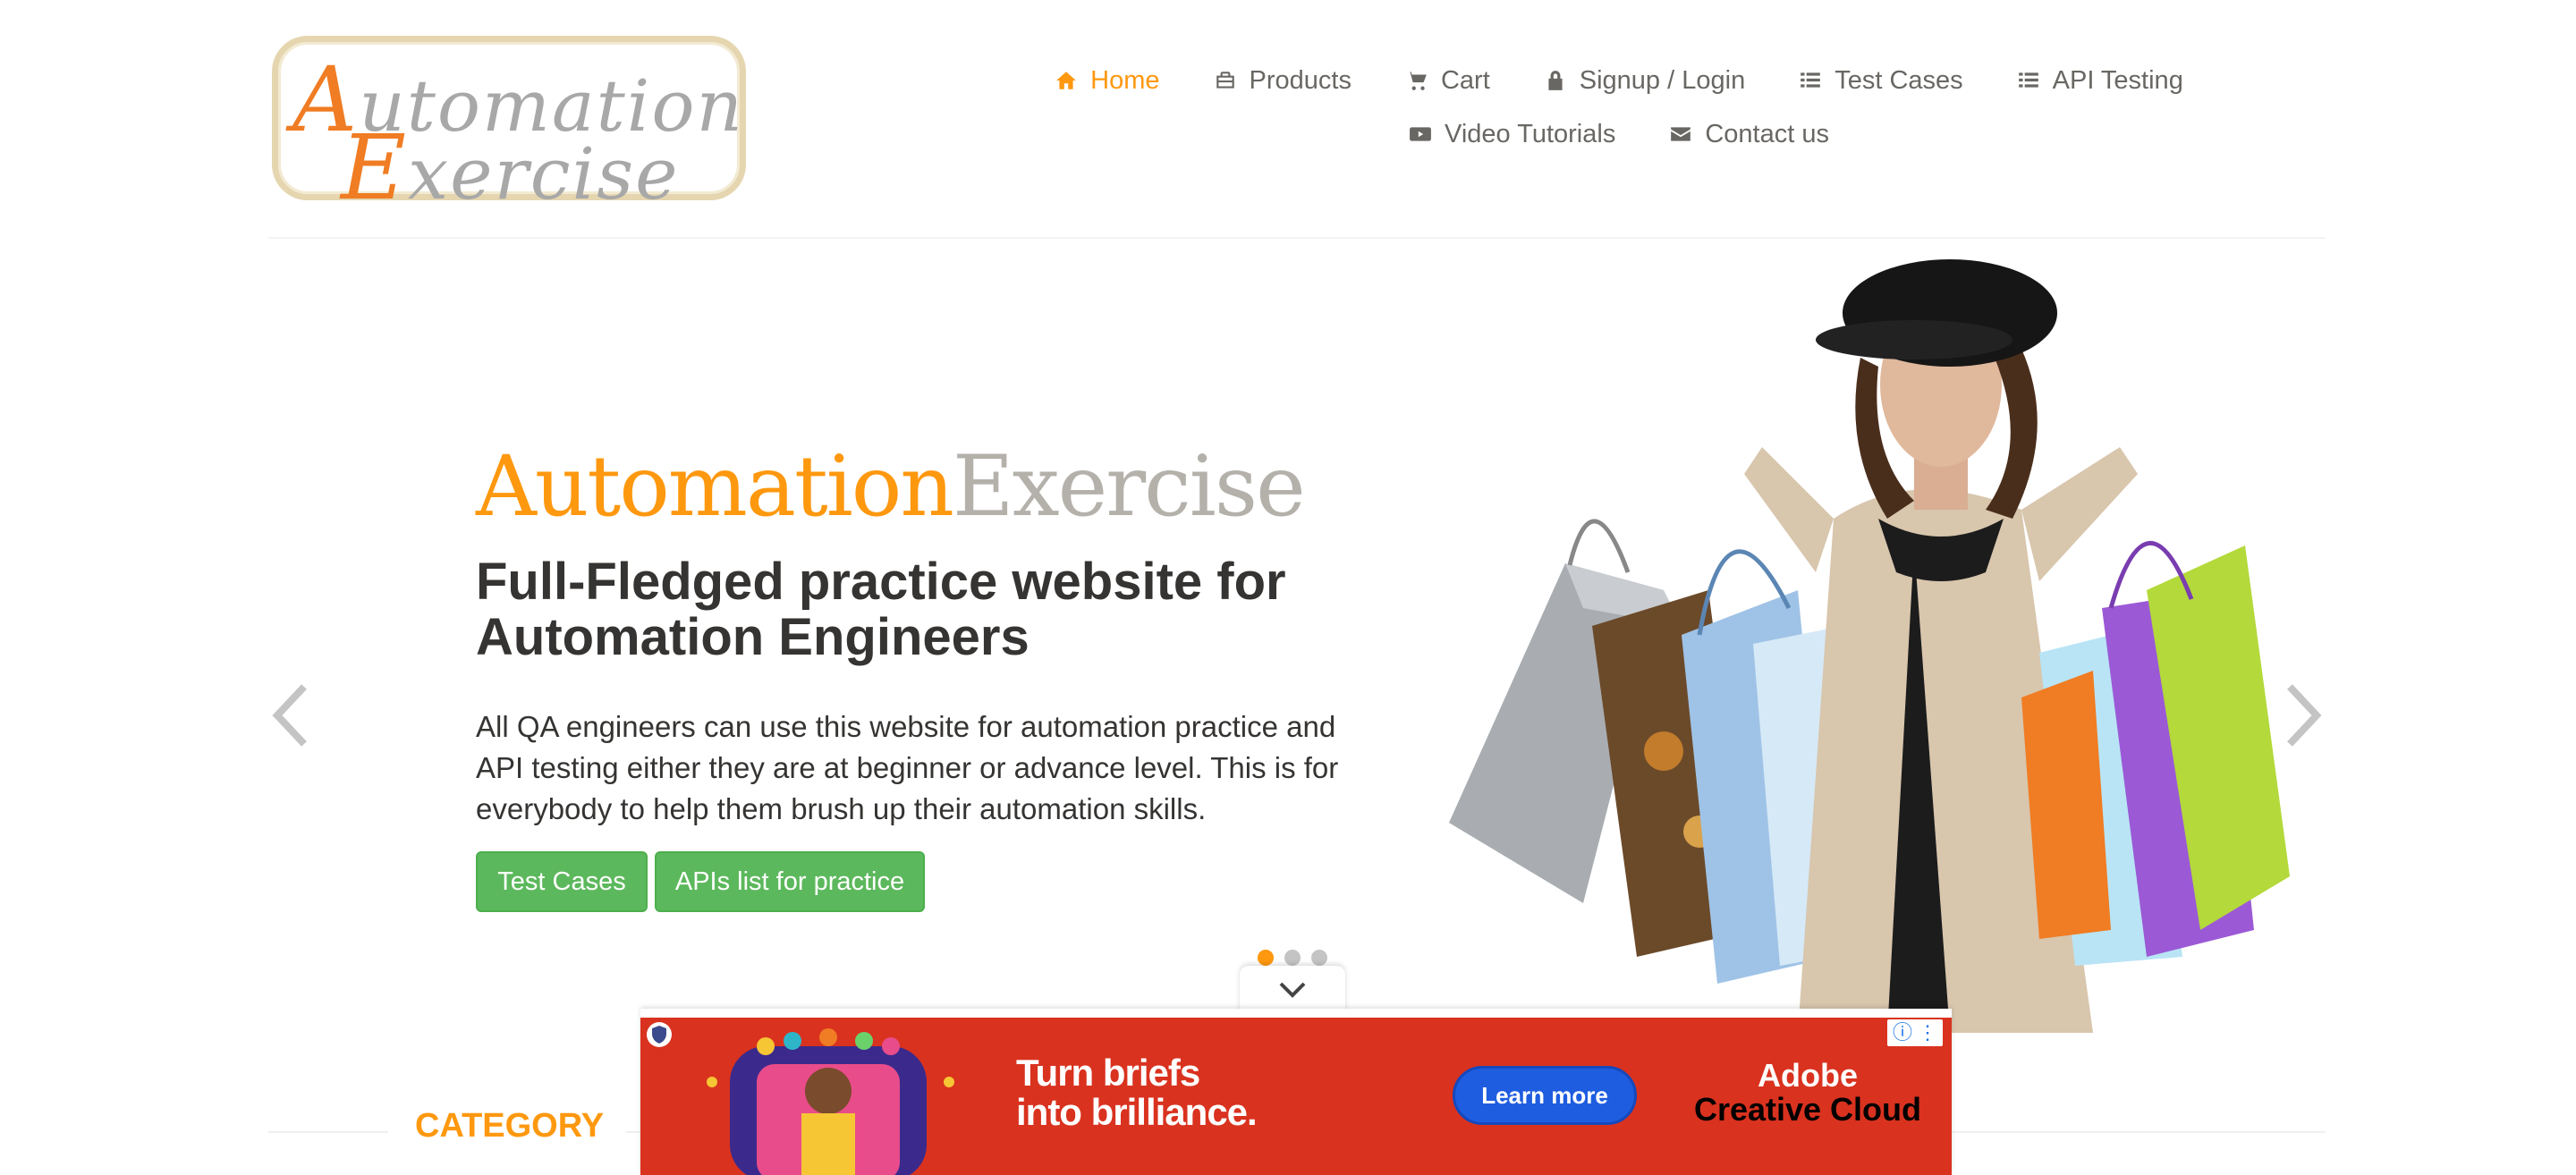 Image resolution: width=2576 pixels, height=1175 pixels. Describe the element at coordinates (1416, 81) in the screenshot. I see `cart-icon` at that location.